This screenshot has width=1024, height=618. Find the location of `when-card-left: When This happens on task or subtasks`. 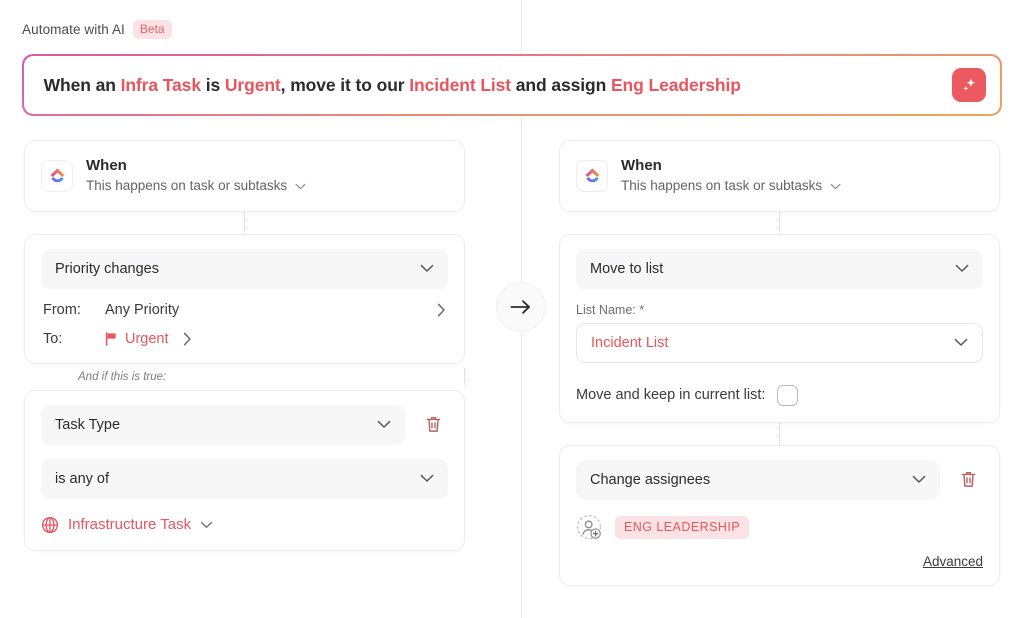

when-card-left: When This happens on task or subtasks is located at coordinates (244, 176).